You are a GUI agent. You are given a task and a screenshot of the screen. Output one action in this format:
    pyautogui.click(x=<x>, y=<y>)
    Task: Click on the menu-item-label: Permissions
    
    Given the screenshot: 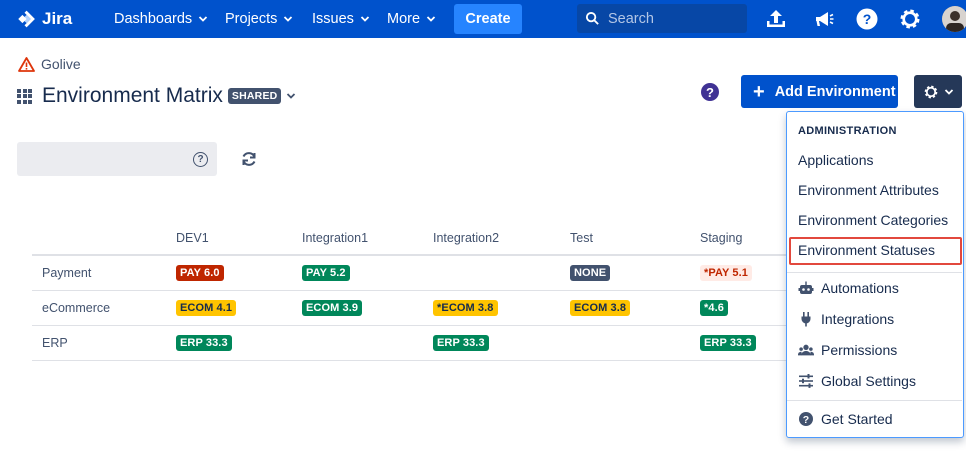 What is the action you would take?
    pyautogui.click(x=859, y=350)
    